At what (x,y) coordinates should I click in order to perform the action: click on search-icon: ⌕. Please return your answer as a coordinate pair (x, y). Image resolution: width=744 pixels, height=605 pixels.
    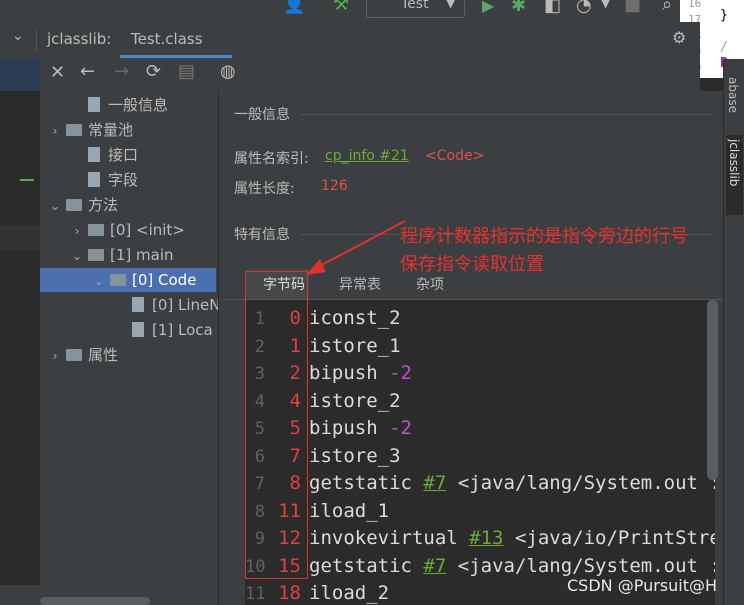
    Looking at the image, I should click on (667, 7).